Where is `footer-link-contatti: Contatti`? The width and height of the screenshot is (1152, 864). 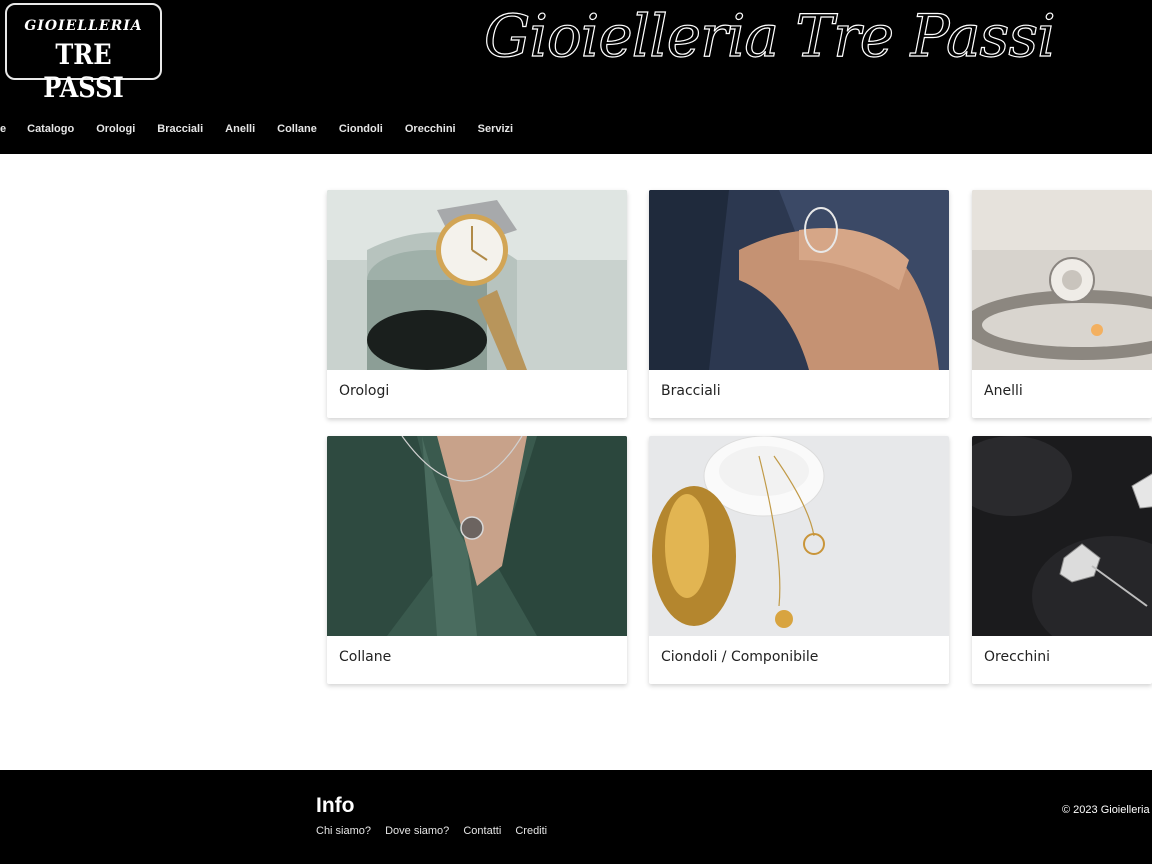
footer-link-contatti: Contatti is located at coordinates (482, 831).